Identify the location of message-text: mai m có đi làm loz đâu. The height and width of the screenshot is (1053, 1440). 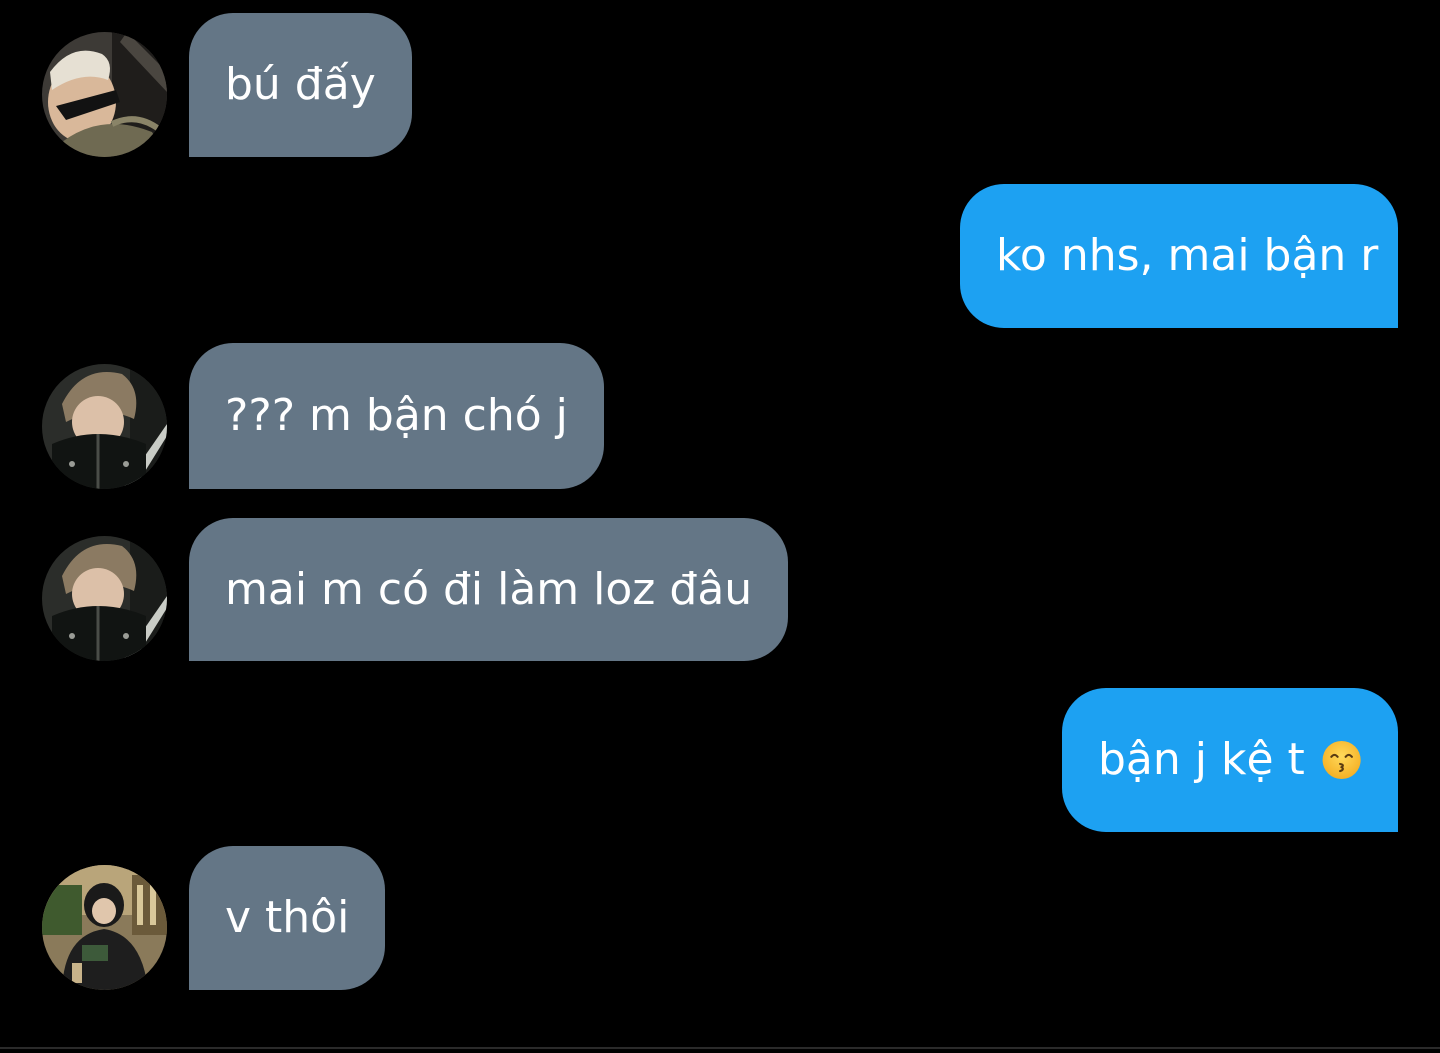
(489, 589).